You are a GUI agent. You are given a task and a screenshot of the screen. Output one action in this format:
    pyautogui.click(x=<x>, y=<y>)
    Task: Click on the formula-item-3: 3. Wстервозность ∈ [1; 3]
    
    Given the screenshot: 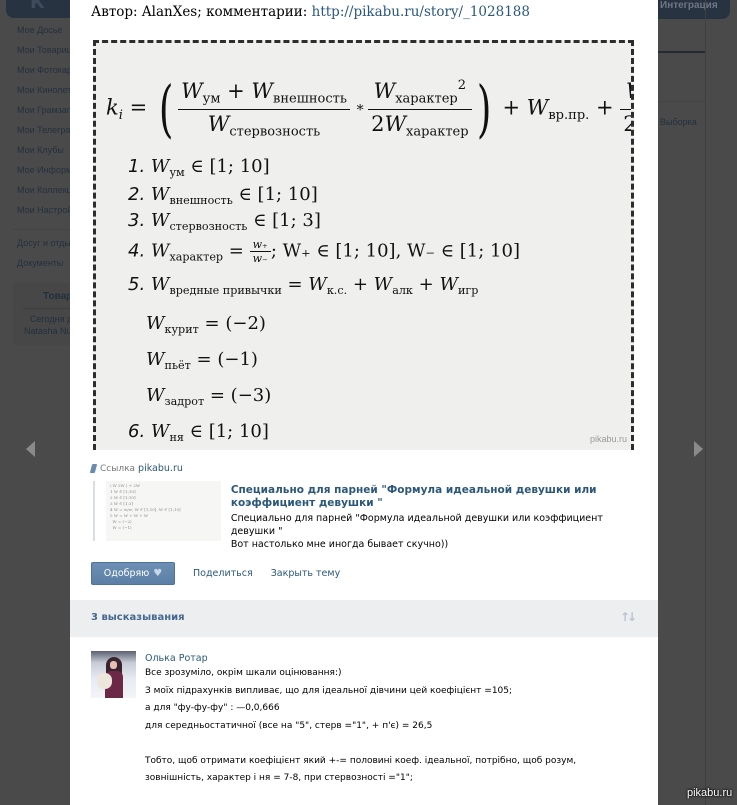 What is the action you would take?
    pyautogui.click(x=224, y=221)
    